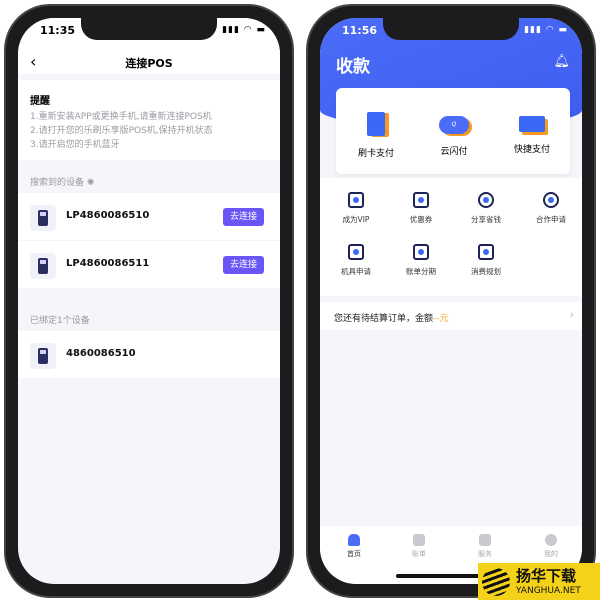 The height and width of the screenshot is (600, 600). I want to click on check-circle-icon, so click(551, 200).